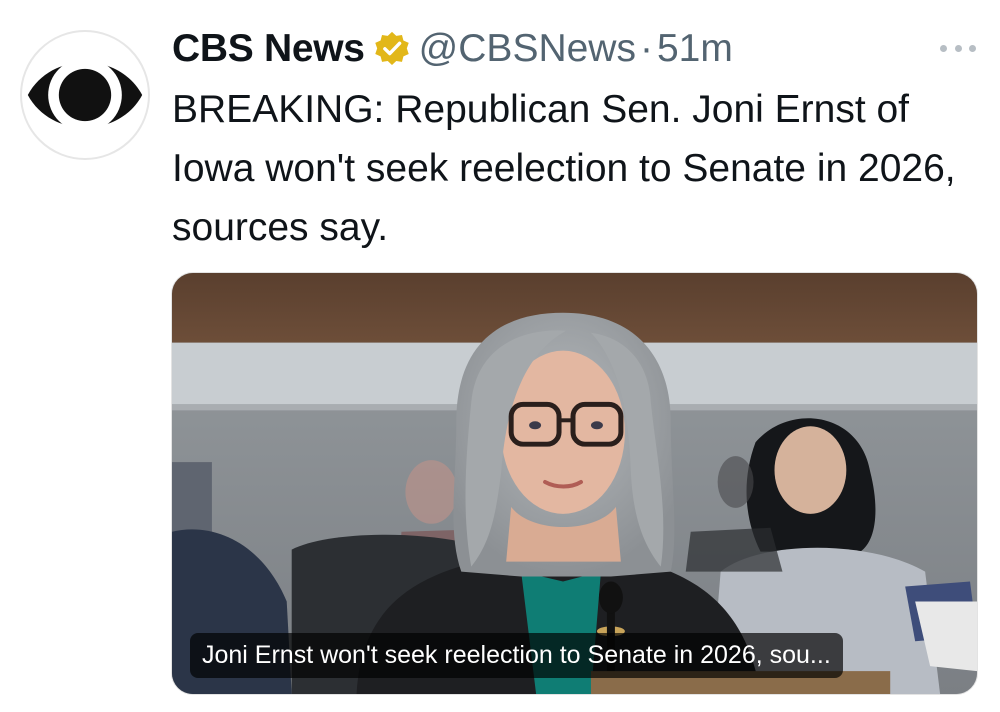 Image resolution: width=1000 pixels, height=712 pixels. I want to click on more-options-icon, so click(958, 48).